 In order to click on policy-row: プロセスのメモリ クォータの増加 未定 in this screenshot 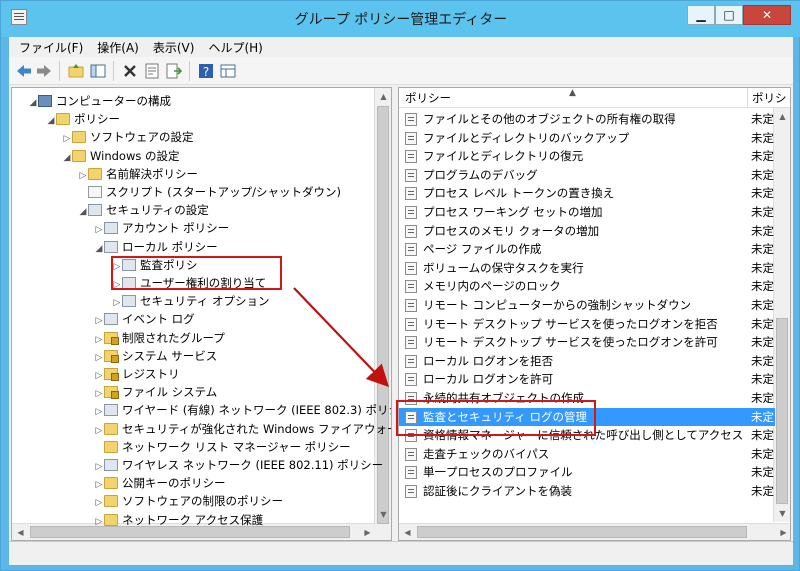, I will do `click(587, 231)`.